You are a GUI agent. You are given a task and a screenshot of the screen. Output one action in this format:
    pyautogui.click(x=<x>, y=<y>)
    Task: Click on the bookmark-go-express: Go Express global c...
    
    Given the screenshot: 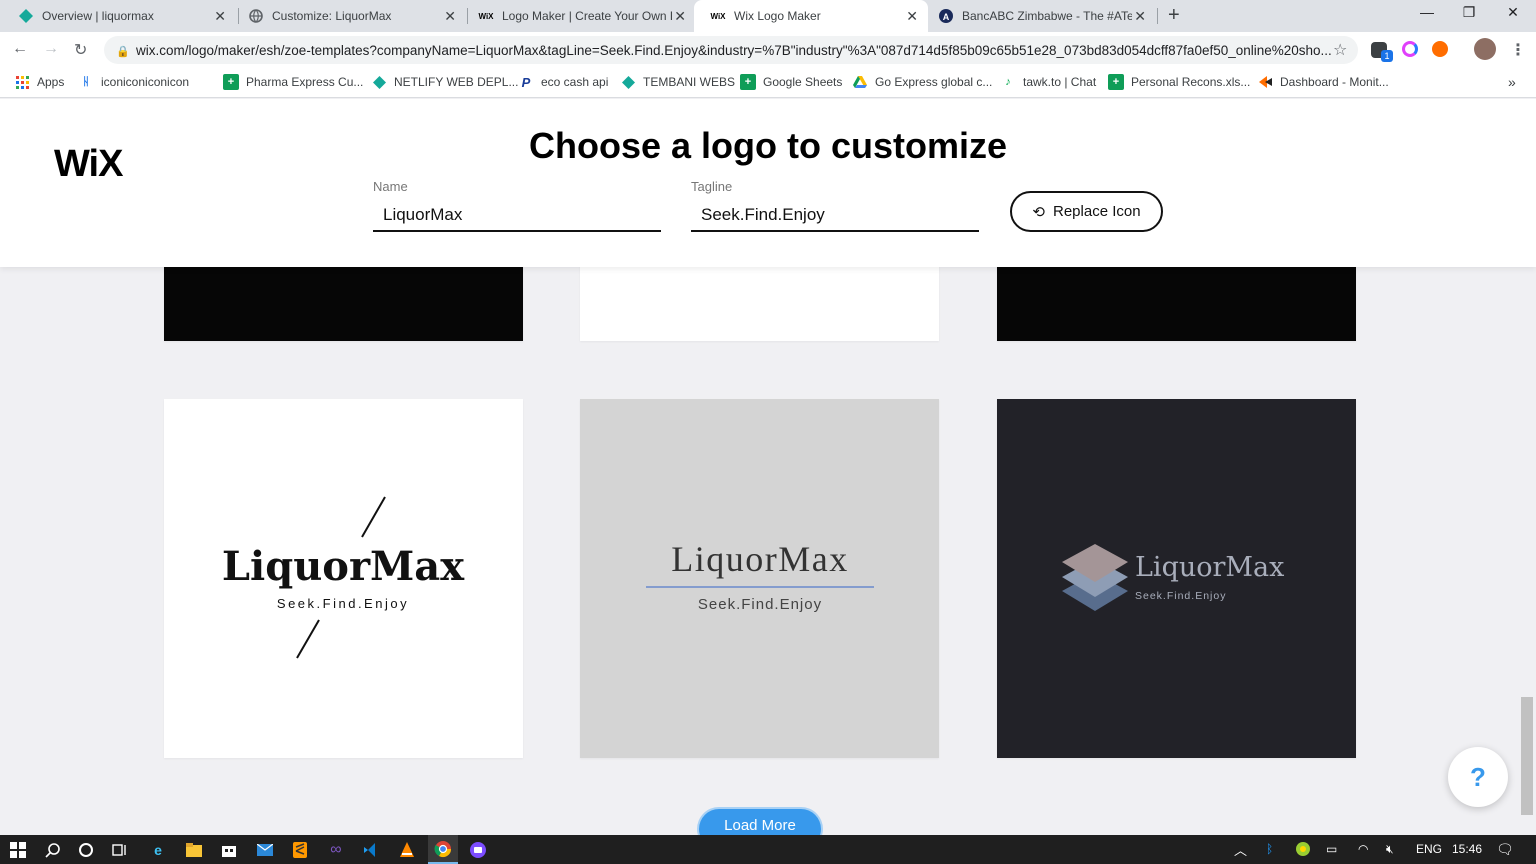 What is the action you would take?
    pyautogui.click(x=922, y=82)
    